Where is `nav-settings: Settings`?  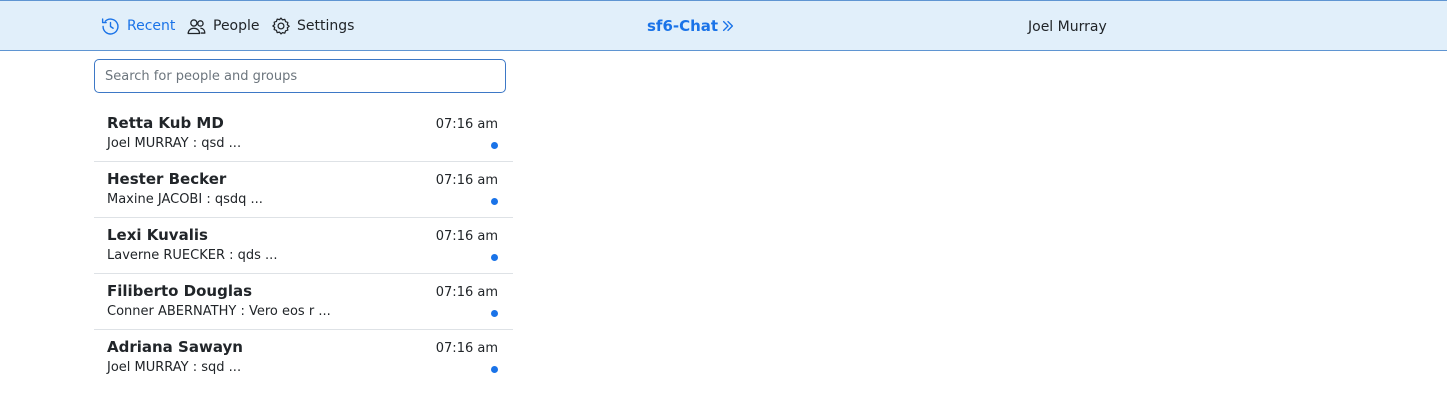
nav-settings: Settings is located at coordinates (312, 26).